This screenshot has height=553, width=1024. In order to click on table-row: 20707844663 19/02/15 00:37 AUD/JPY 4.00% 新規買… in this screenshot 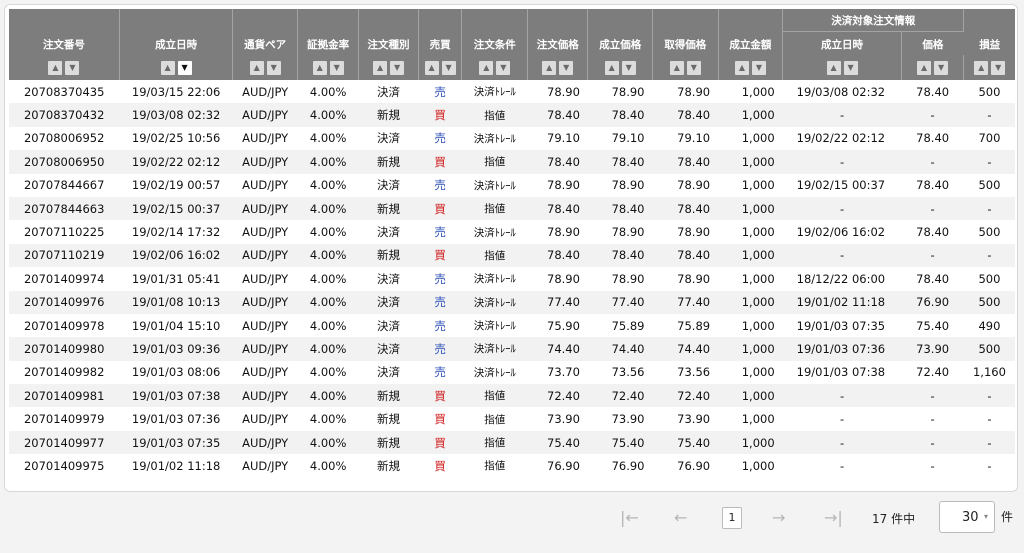, I will do `click(512, 208)`.